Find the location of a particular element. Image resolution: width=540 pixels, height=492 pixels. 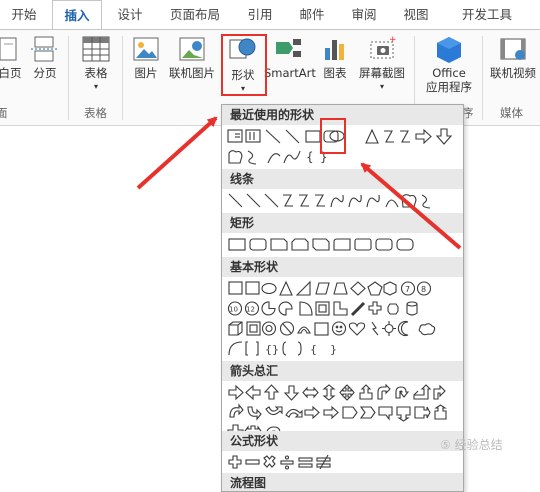

watermark-text: ⑤ 经验总结 is located at coordinates (471, 445).